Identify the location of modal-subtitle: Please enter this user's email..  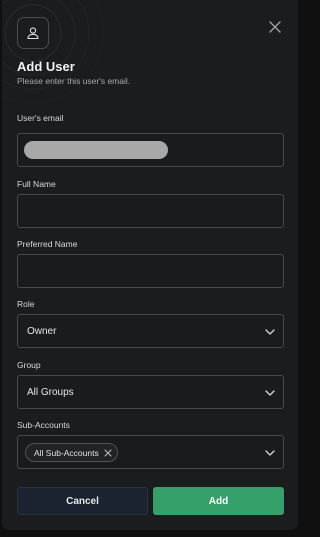
(74, 81).